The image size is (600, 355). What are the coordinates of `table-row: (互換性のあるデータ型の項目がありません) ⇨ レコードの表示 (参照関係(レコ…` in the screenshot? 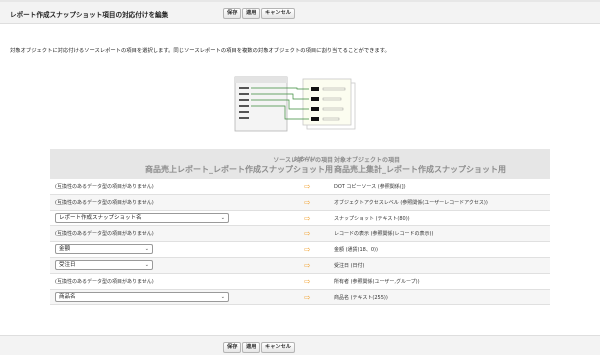 It's located at (300, 234).